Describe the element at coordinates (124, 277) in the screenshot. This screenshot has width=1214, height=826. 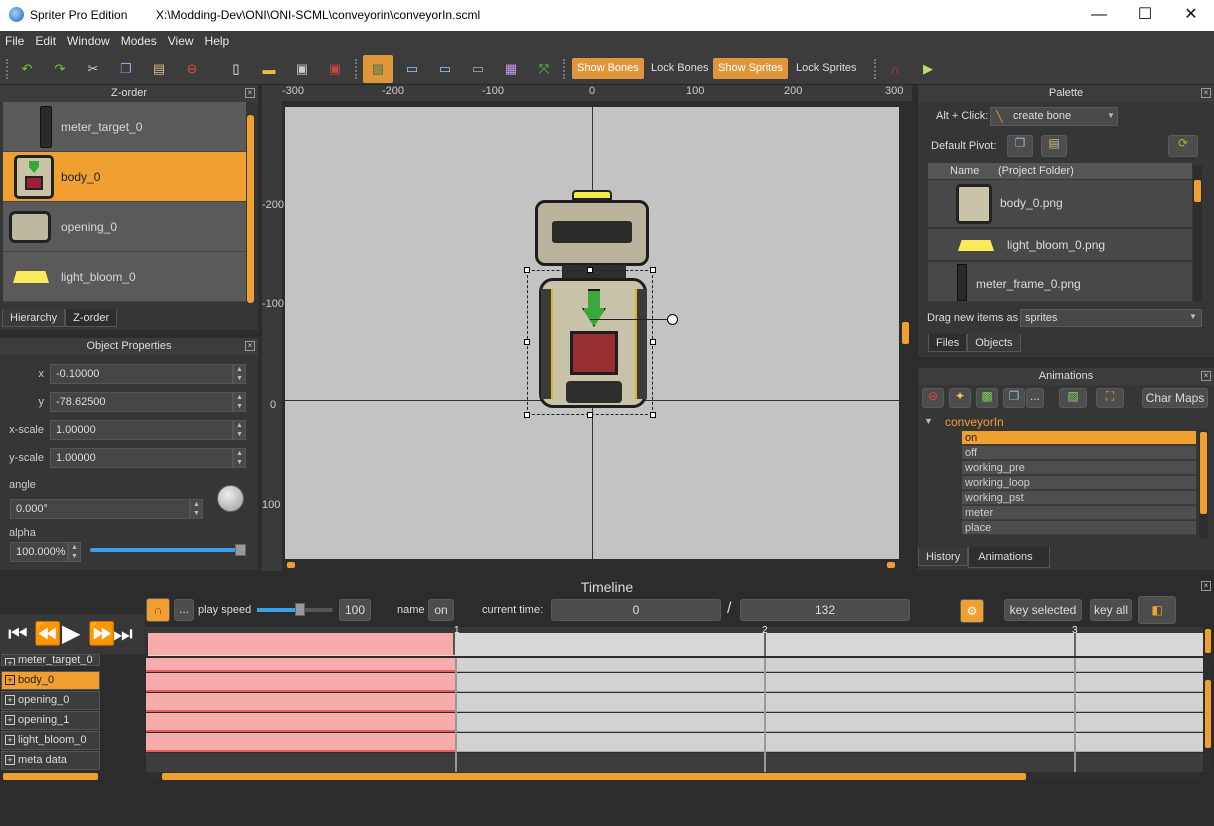
I see `zorder-item: light_bloom_0` at that location.